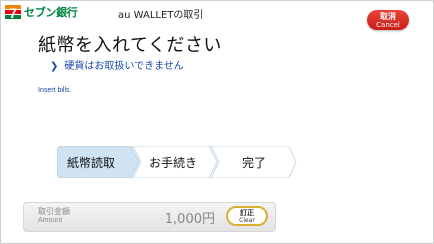 This screenshot has height=244, width=434. Describe the element at coordinates (254, 163) in the screenshot. I see `step-3-label: 完了` at that location.